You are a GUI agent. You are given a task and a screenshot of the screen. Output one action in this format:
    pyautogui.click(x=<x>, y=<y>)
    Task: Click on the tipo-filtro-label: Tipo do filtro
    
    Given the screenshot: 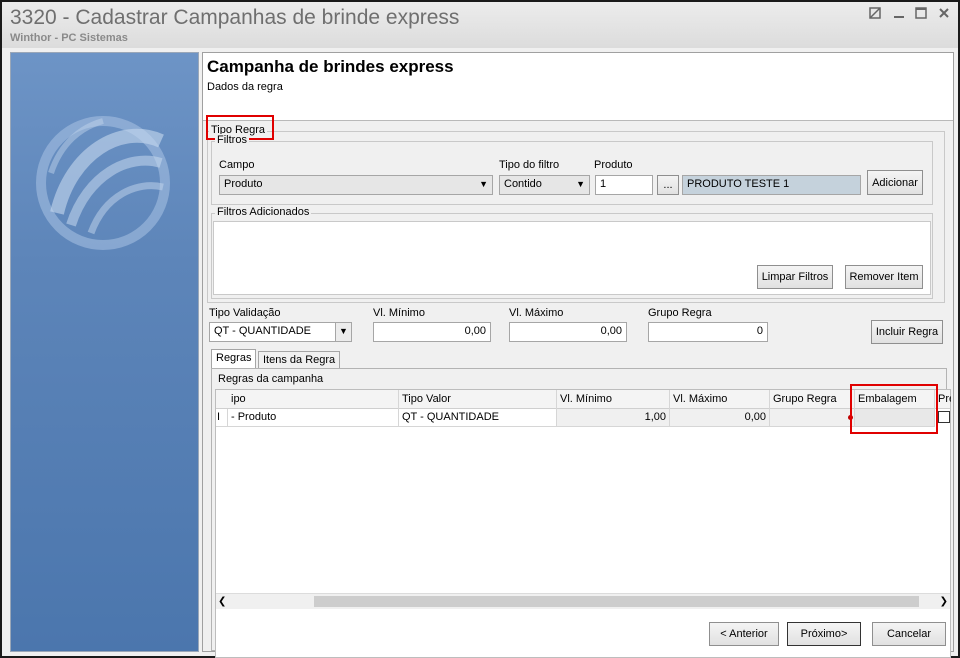 What is the action you would take?
    pyautogui.click(x=529, y=165)
    